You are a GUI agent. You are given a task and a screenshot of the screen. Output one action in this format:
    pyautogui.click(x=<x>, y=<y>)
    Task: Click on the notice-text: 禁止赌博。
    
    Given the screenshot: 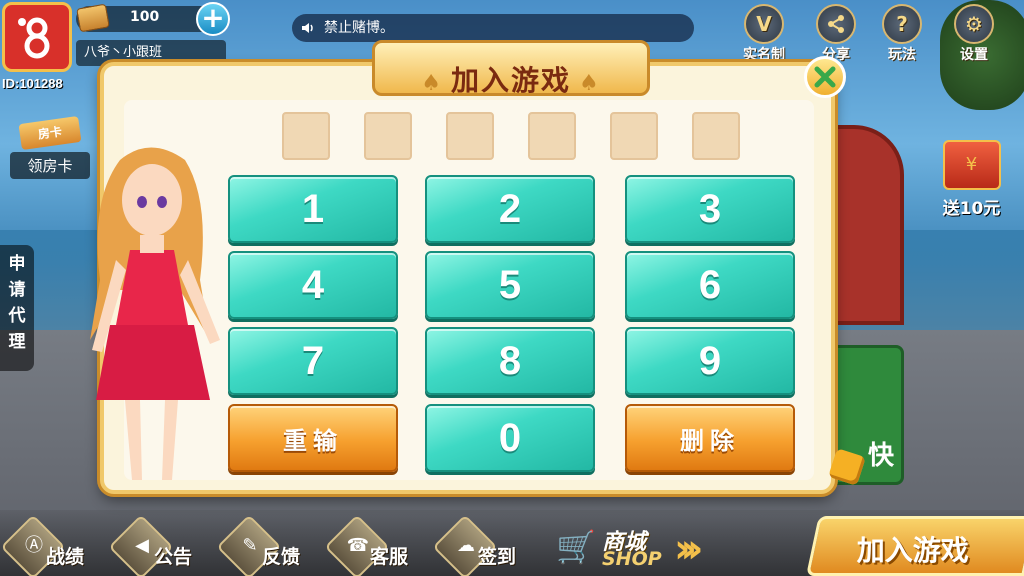 What is the action you would take?
    pyautogui.click(x=359, y=28)
    